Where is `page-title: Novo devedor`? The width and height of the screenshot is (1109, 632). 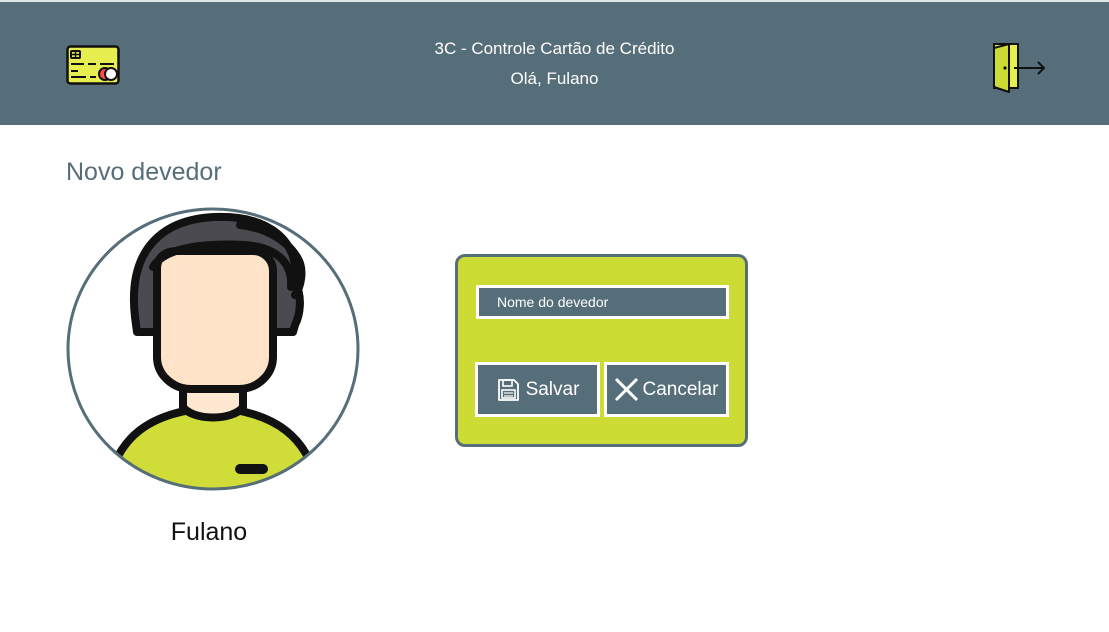
page-title: Novo devedor is located at coordinates (144, 172).